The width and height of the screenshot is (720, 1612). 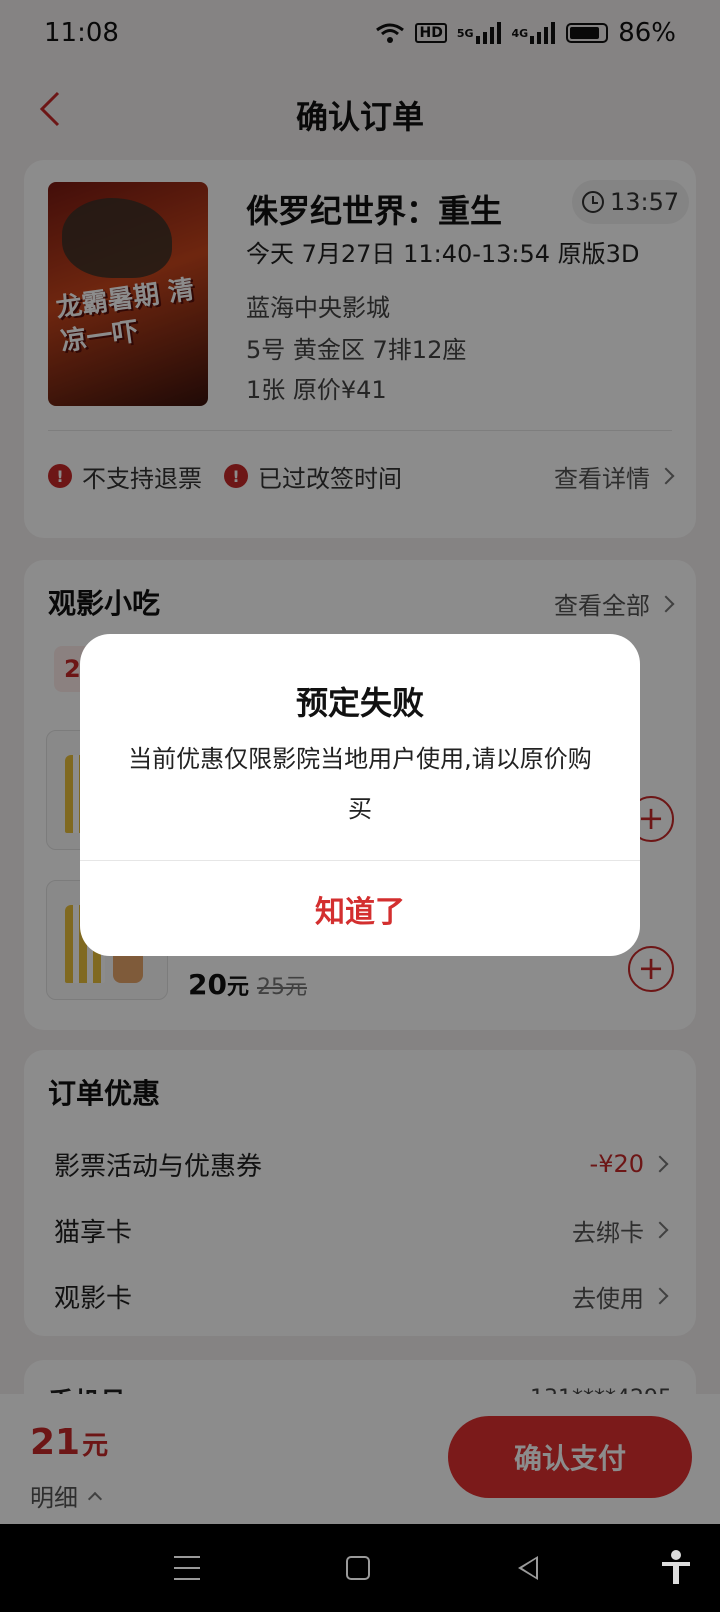 I want to click on dialog-ok-button: 知道了, so click(x=360, y=908).